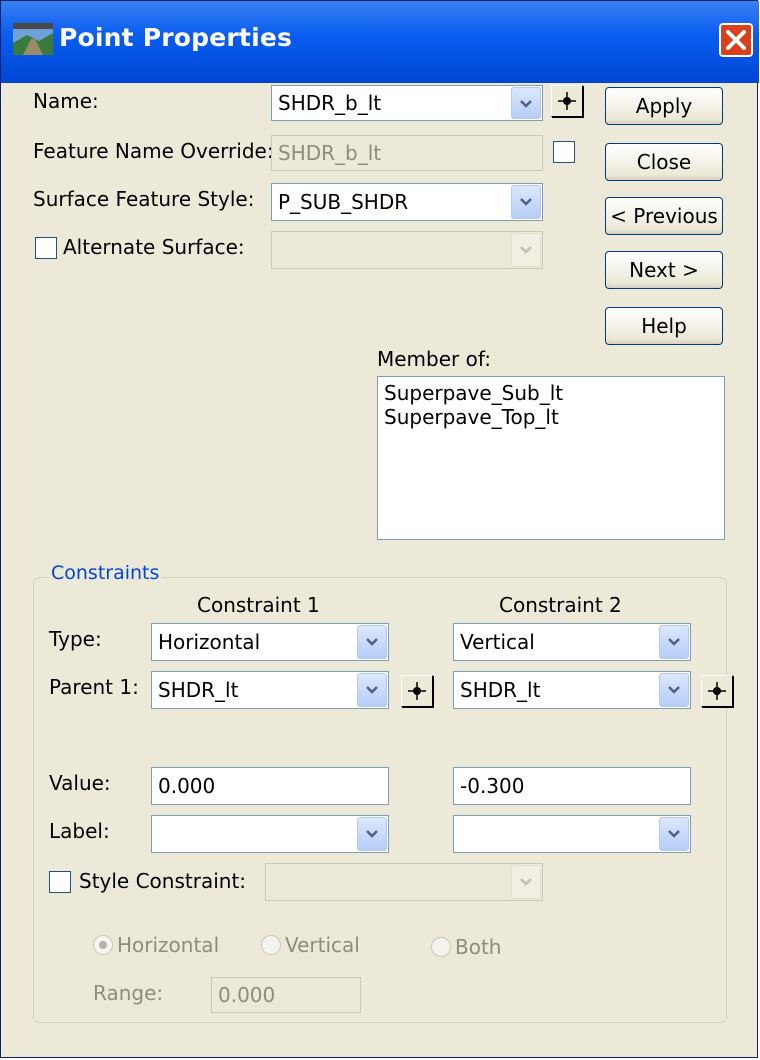 This screenshot has height=1060, width=760. I want to click on list-item: Superpave_Sub_lt, so click(551, 393).